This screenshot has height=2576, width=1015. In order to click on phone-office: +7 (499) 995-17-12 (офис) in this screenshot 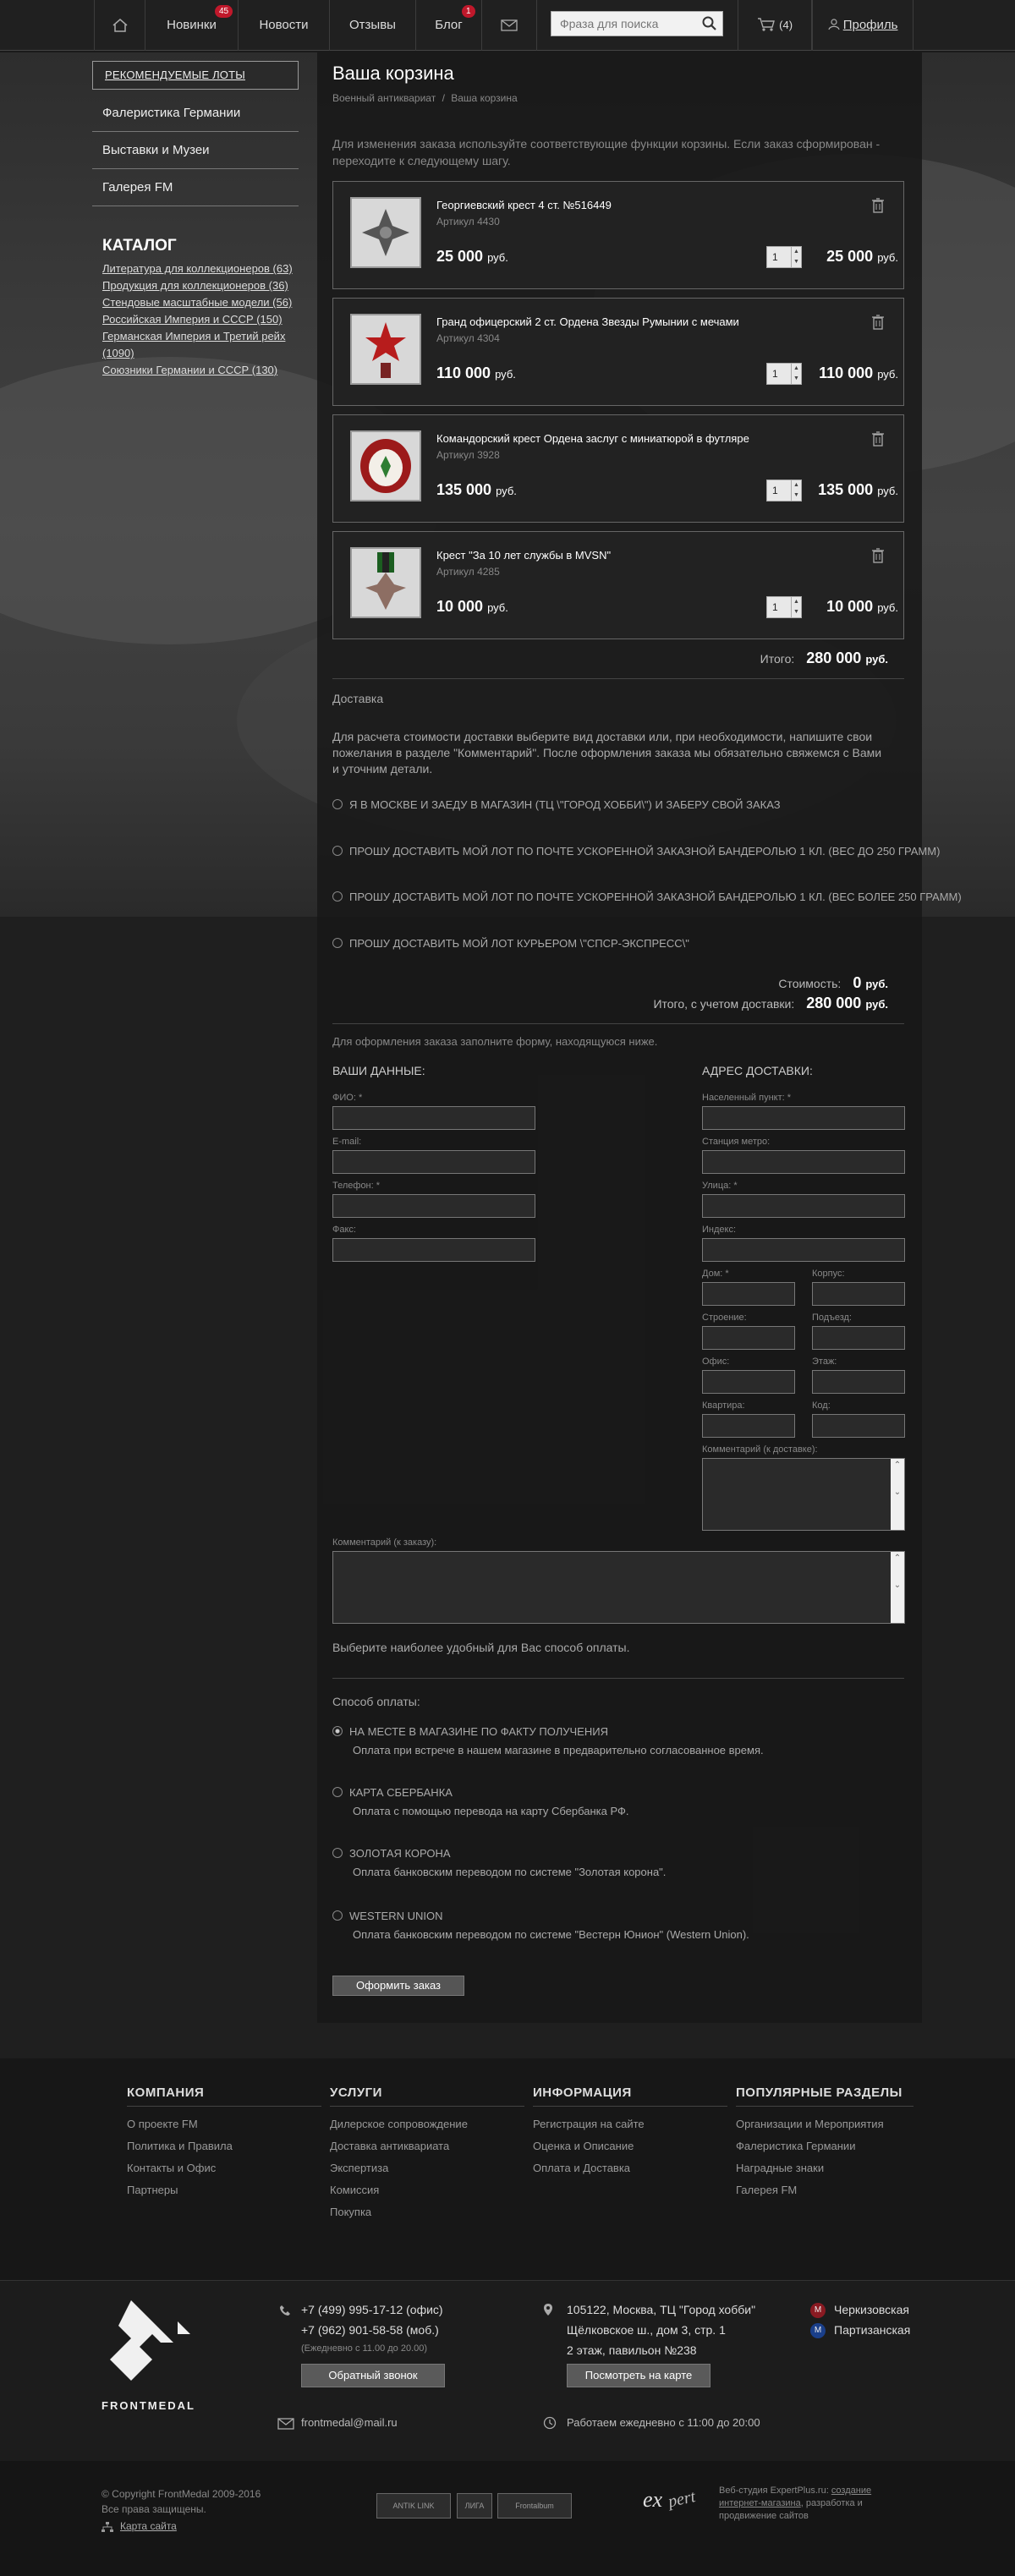, I will do `click(372, 2309)`.